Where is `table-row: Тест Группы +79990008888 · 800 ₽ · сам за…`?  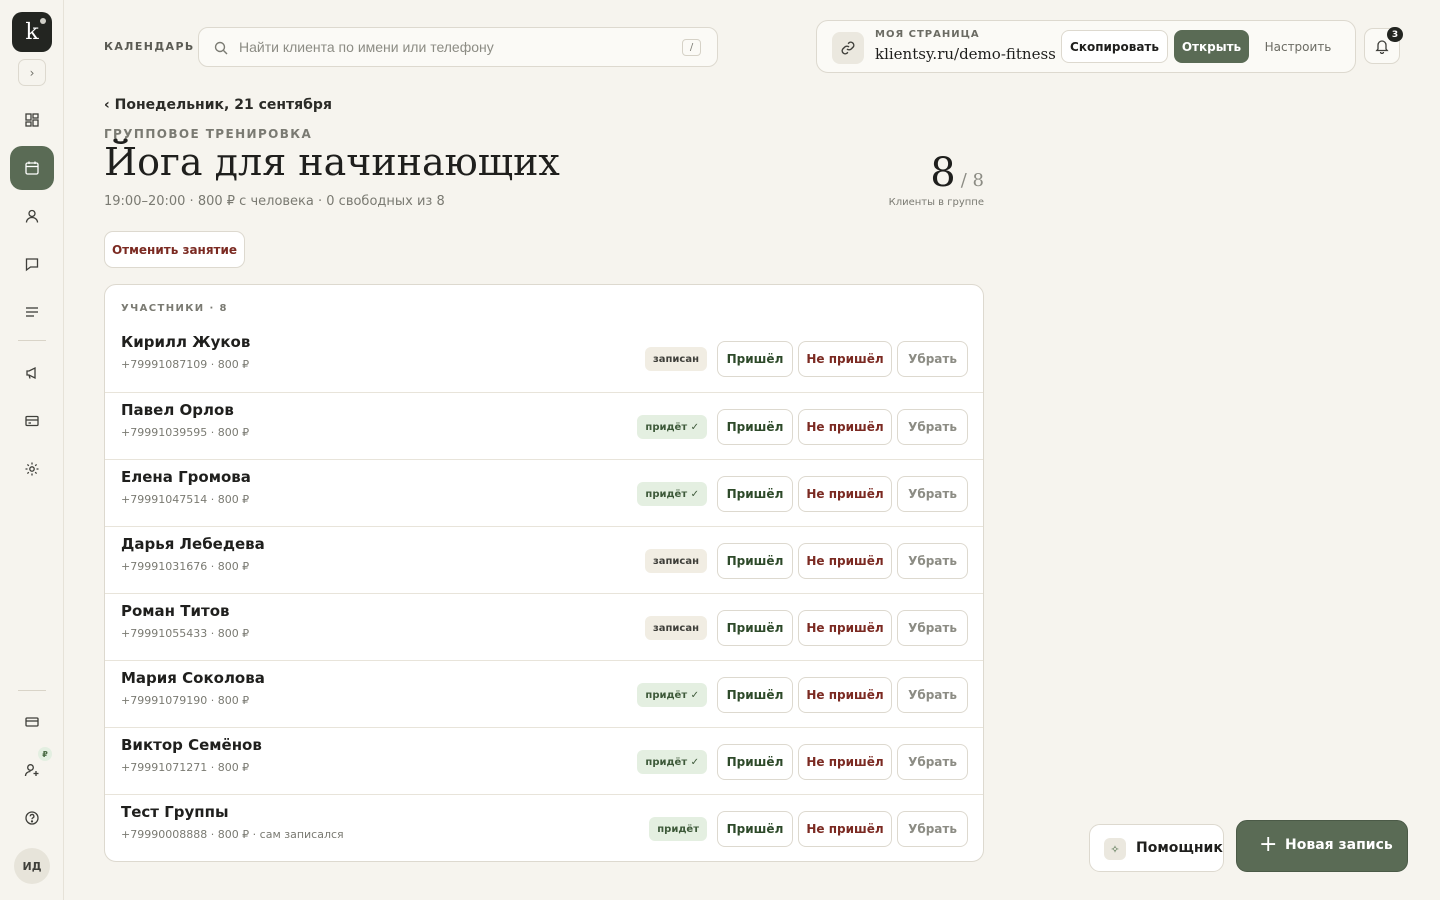 table-row: Тест Группы +79990008888 · 800 ₽ · сам за… is located at coordinates (544, 827).